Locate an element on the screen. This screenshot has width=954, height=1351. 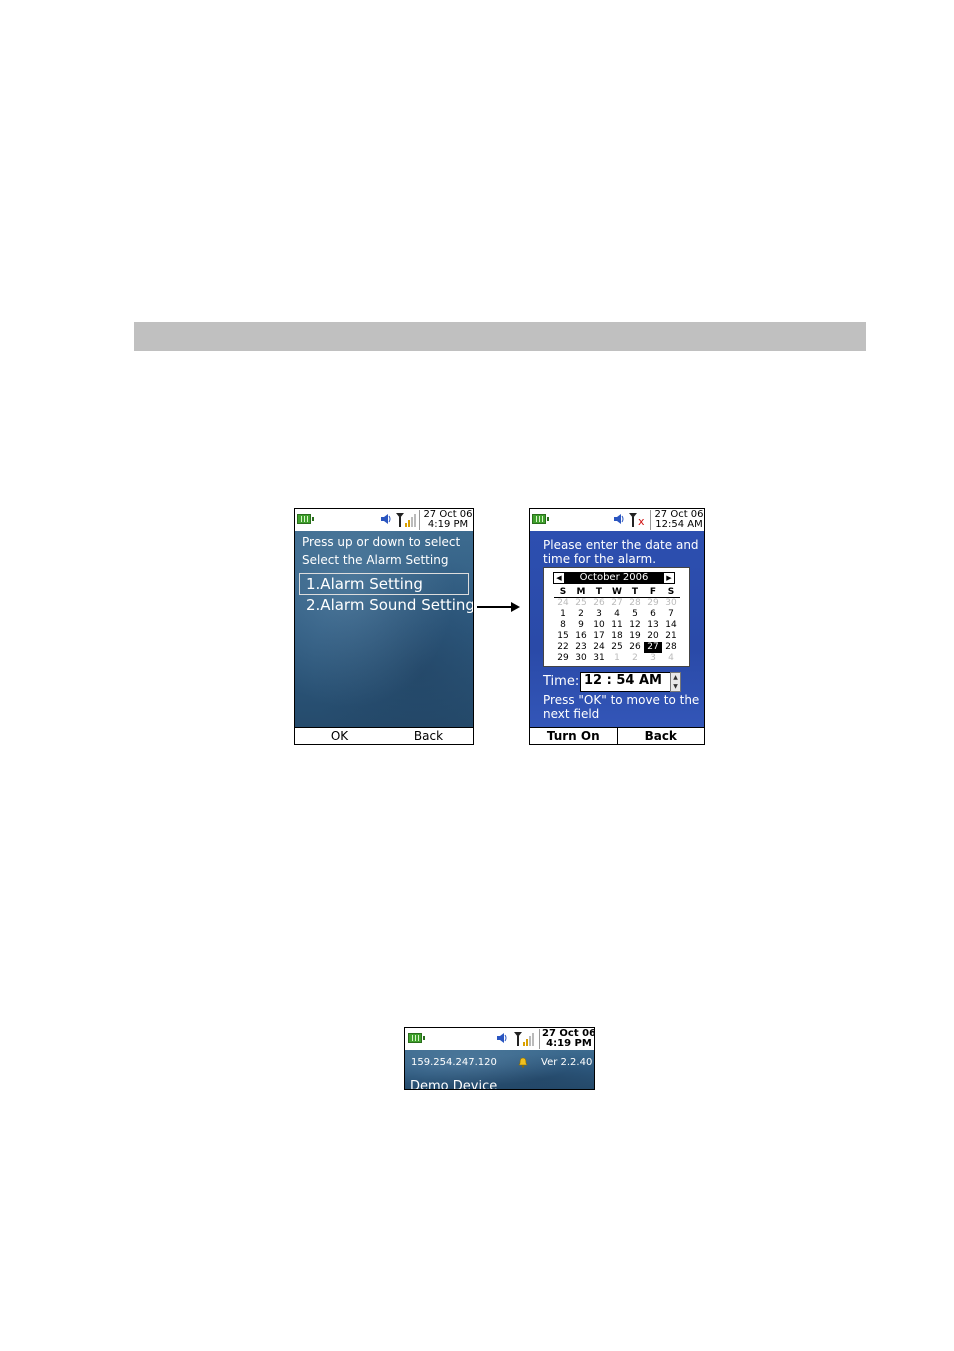
calendar-day-outside-month: 26 is located at coordinates (599, 603).